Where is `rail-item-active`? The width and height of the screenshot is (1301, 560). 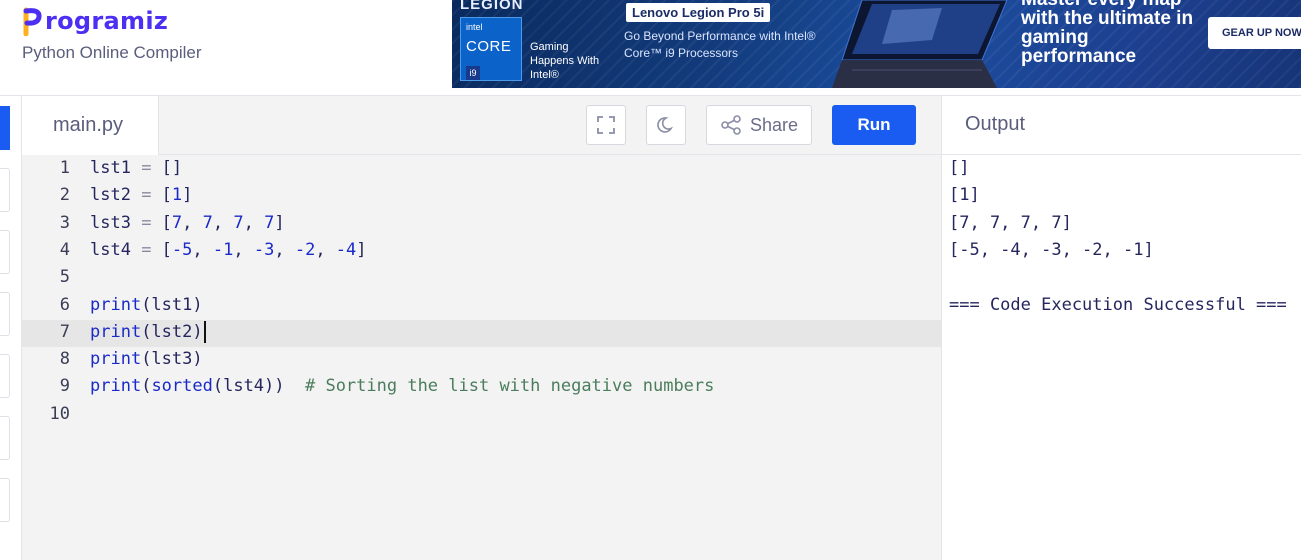
rail-item-active is located at coordinates (5, 128).